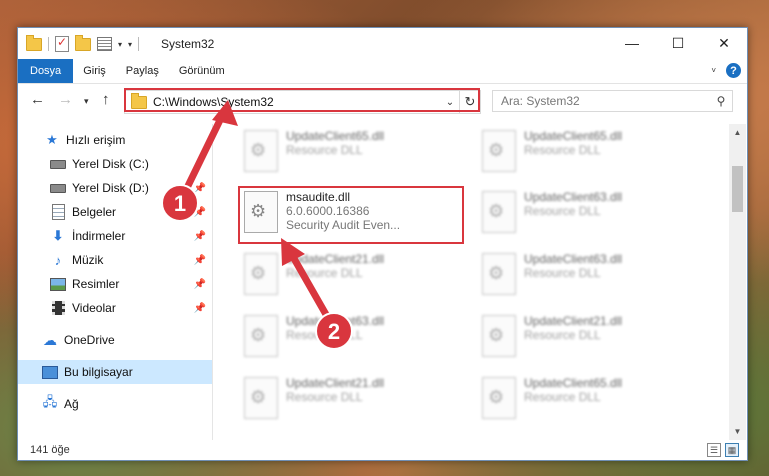 The height and width of the screenshot is (476, 769). What do you see at coordinates (721, 101) in the screenshot?
I see `search-icon: ⚲` at bounding box center [721, 101].